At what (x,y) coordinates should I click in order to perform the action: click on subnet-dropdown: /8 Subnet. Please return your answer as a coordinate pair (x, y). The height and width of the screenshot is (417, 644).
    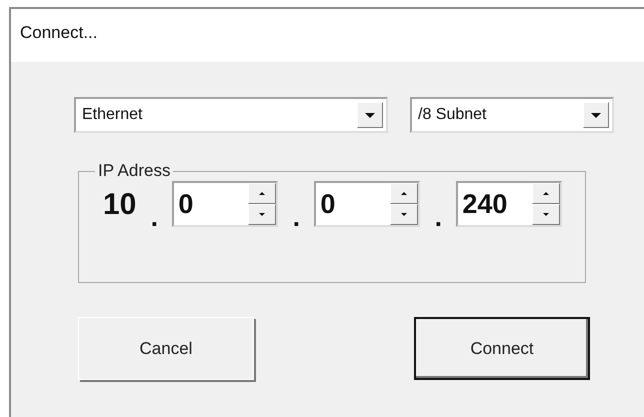
    Looking at the image, I should click on (512, 115).